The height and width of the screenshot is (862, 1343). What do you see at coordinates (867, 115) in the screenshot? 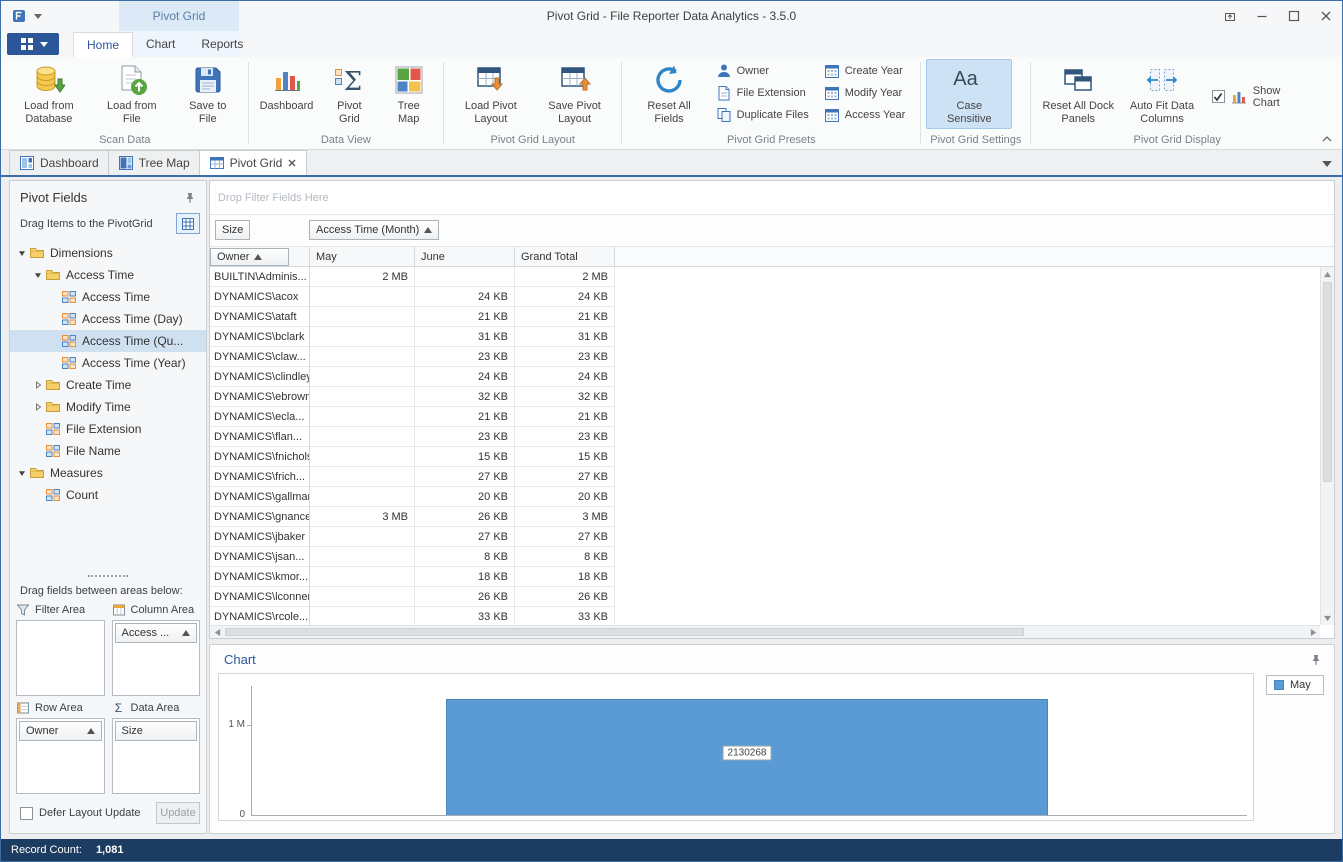
I see `access-year-button: Access Year` at bounding box center [867, 115].